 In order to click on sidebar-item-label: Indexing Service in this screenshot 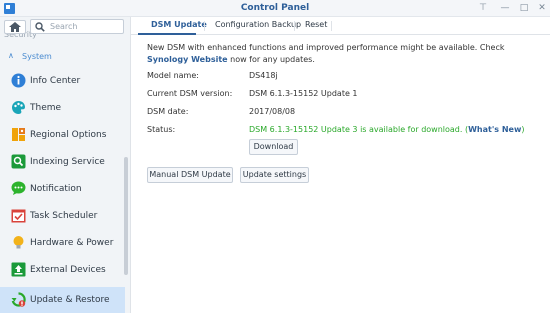, I will do `click(67, 162)`.